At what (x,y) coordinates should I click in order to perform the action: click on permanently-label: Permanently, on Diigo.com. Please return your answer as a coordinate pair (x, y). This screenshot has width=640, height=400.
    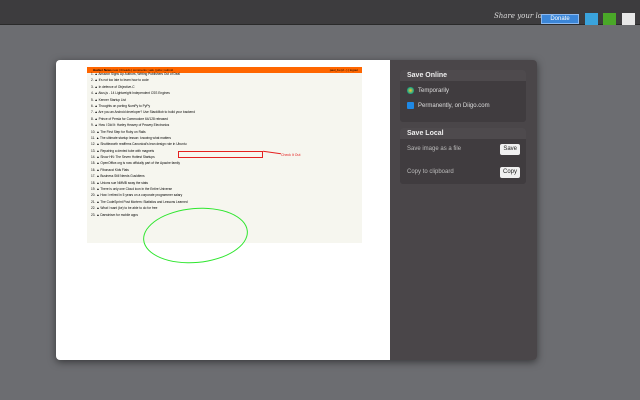
    Looking at the image, I should click on (454, 106).